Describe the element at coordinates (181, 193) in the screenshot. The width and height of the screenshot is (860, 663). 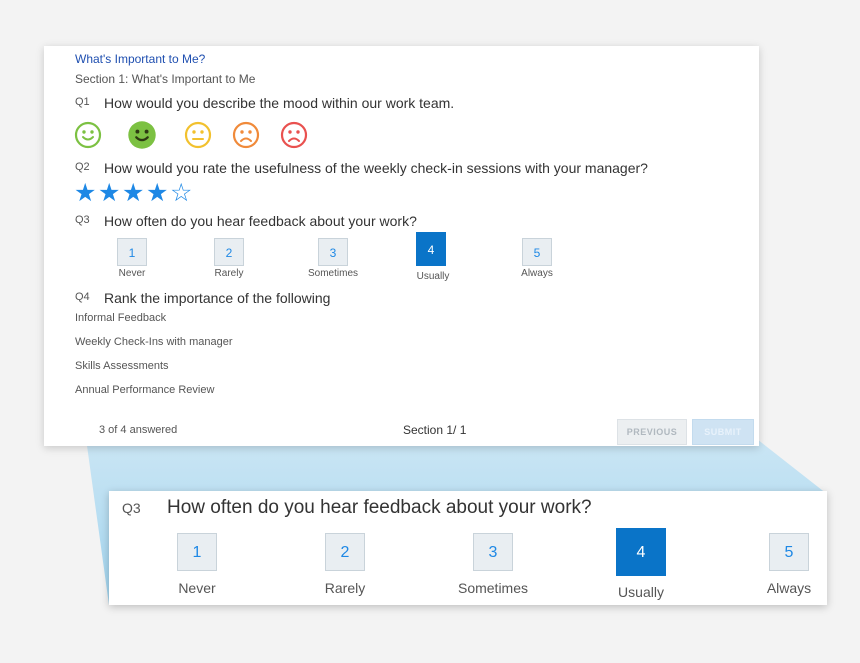
I see `star-empty-icon: ☆` at that location.